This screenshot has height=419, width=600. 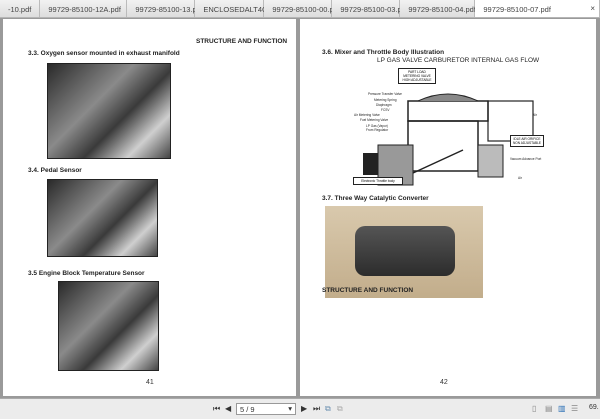 I want to click on first-page-icon: ⏮, so click(x=216, y=409).